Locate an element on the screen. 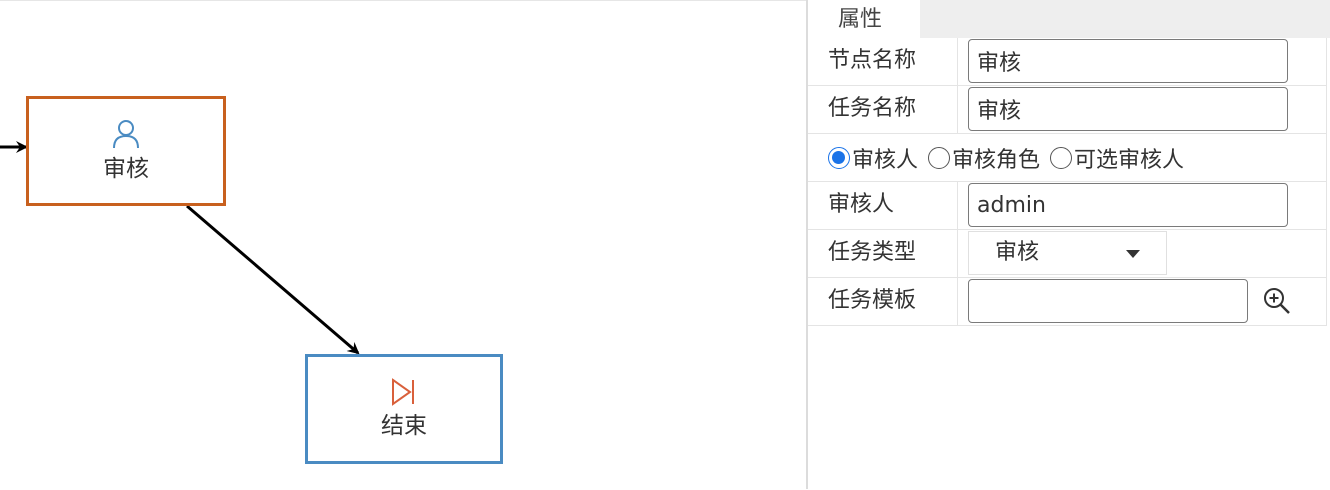  task-name-row: 任务名称 is located at coordinates (1067, 110).